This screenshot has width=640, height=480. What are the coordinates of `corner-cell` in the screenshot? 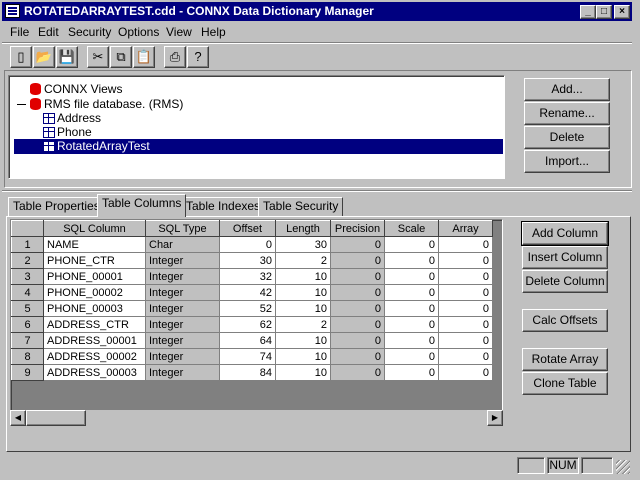 It's located at (27, 228).